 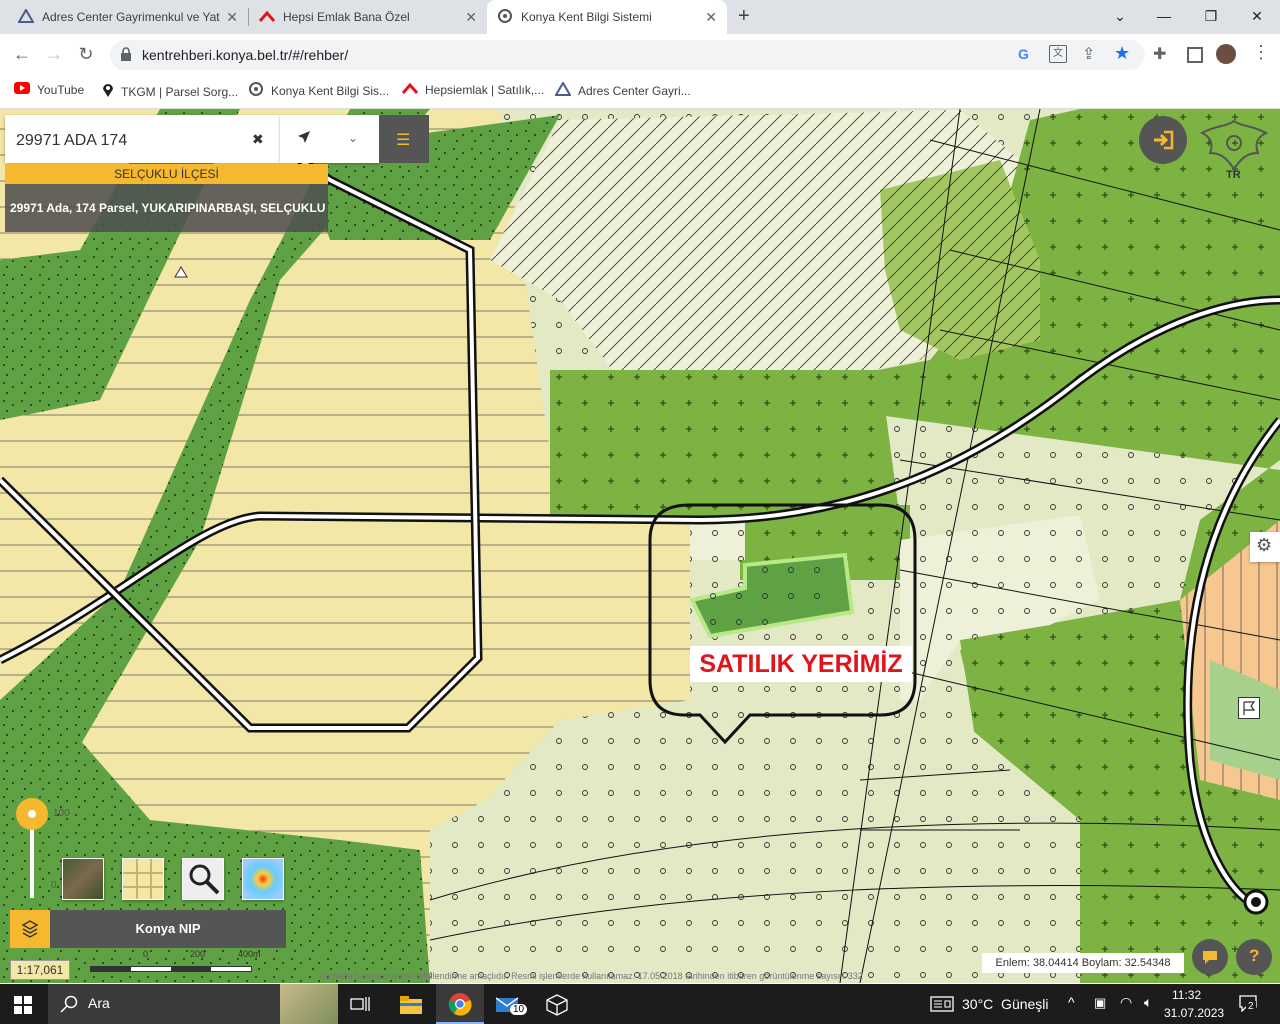 What do you see at coordinates (22, 89) in the screenshot?
I see `youtube-icon` at bounding box center [22, 89].